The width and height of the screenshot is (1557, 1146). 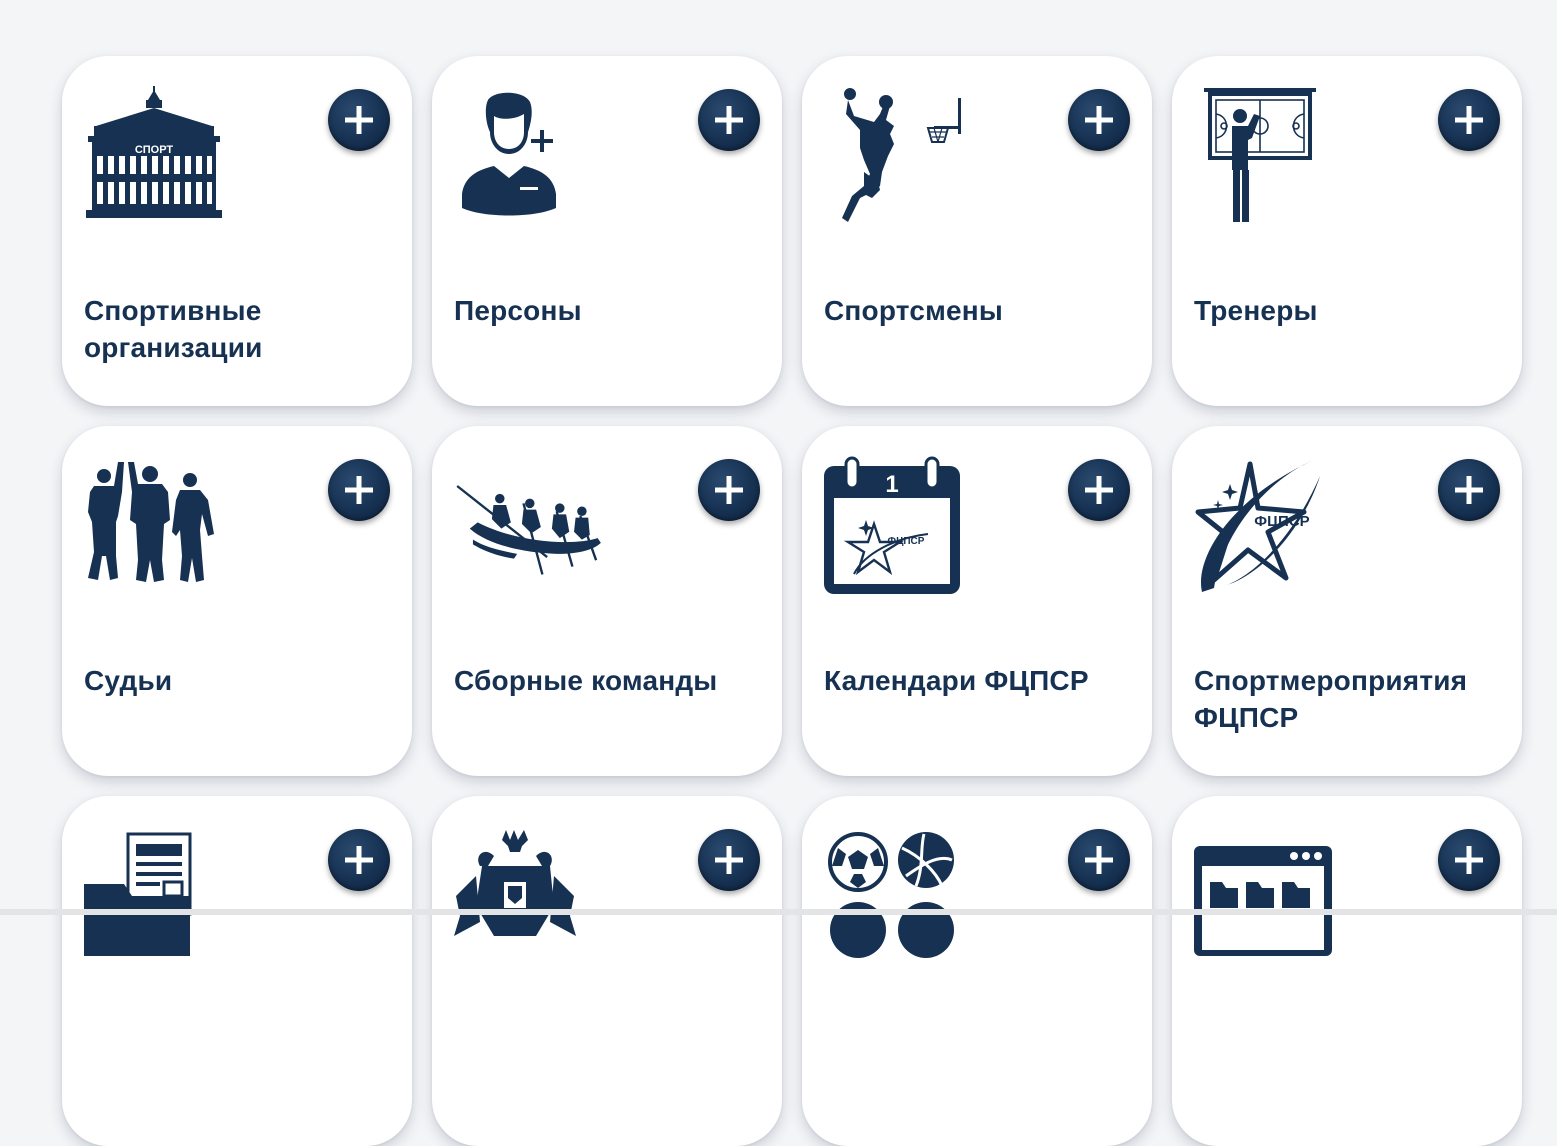 What do you see at coordinates (778, 912) in the screenshot?
I see `horizontal-scrollbar` at bounding box center [778, 912].